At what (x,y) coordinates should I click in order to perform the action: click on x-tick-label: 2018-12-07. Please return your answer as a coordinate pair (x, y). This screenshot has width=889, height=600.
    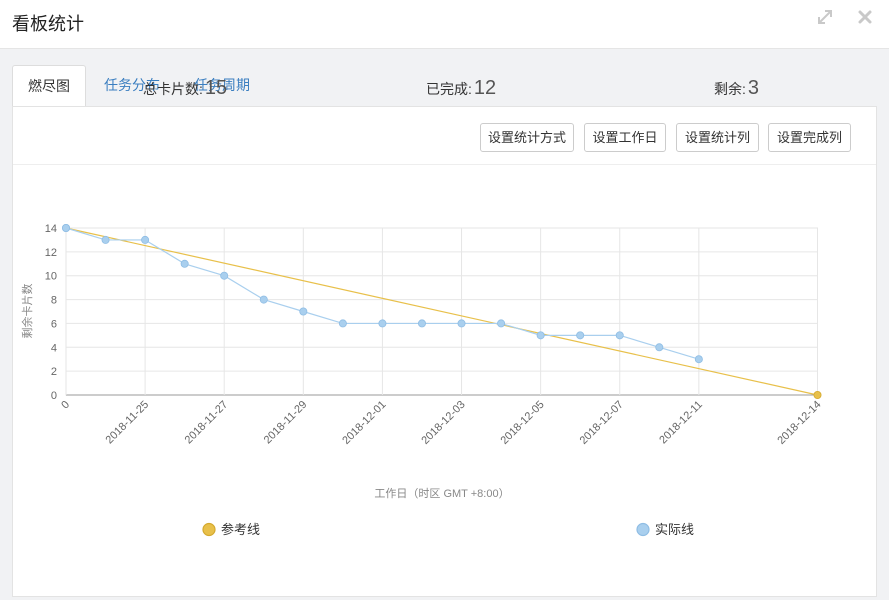
    Looking at the image, I should click on (602, 423).